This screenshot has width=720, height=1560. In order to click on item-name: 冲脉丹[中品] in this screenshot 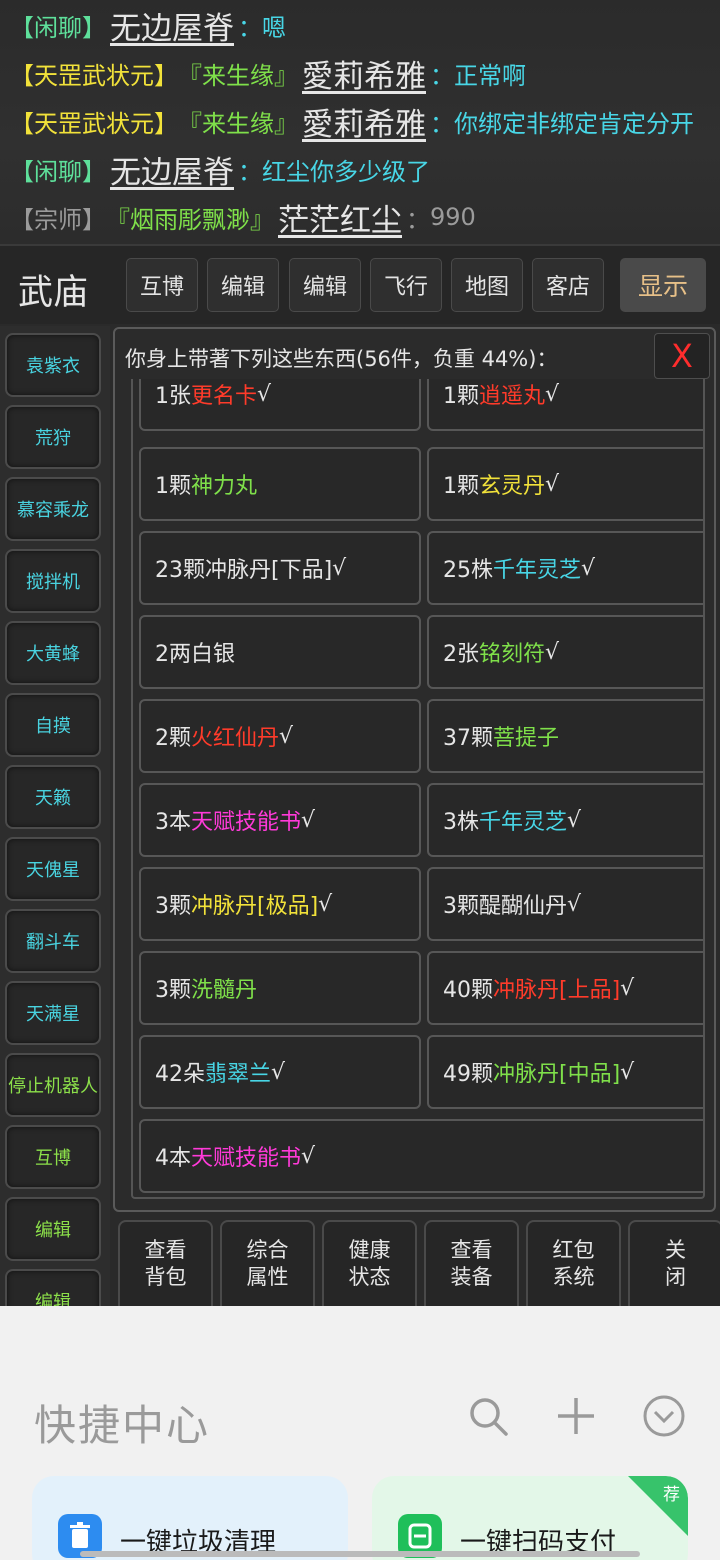, I will do `click(557, 1074)`.